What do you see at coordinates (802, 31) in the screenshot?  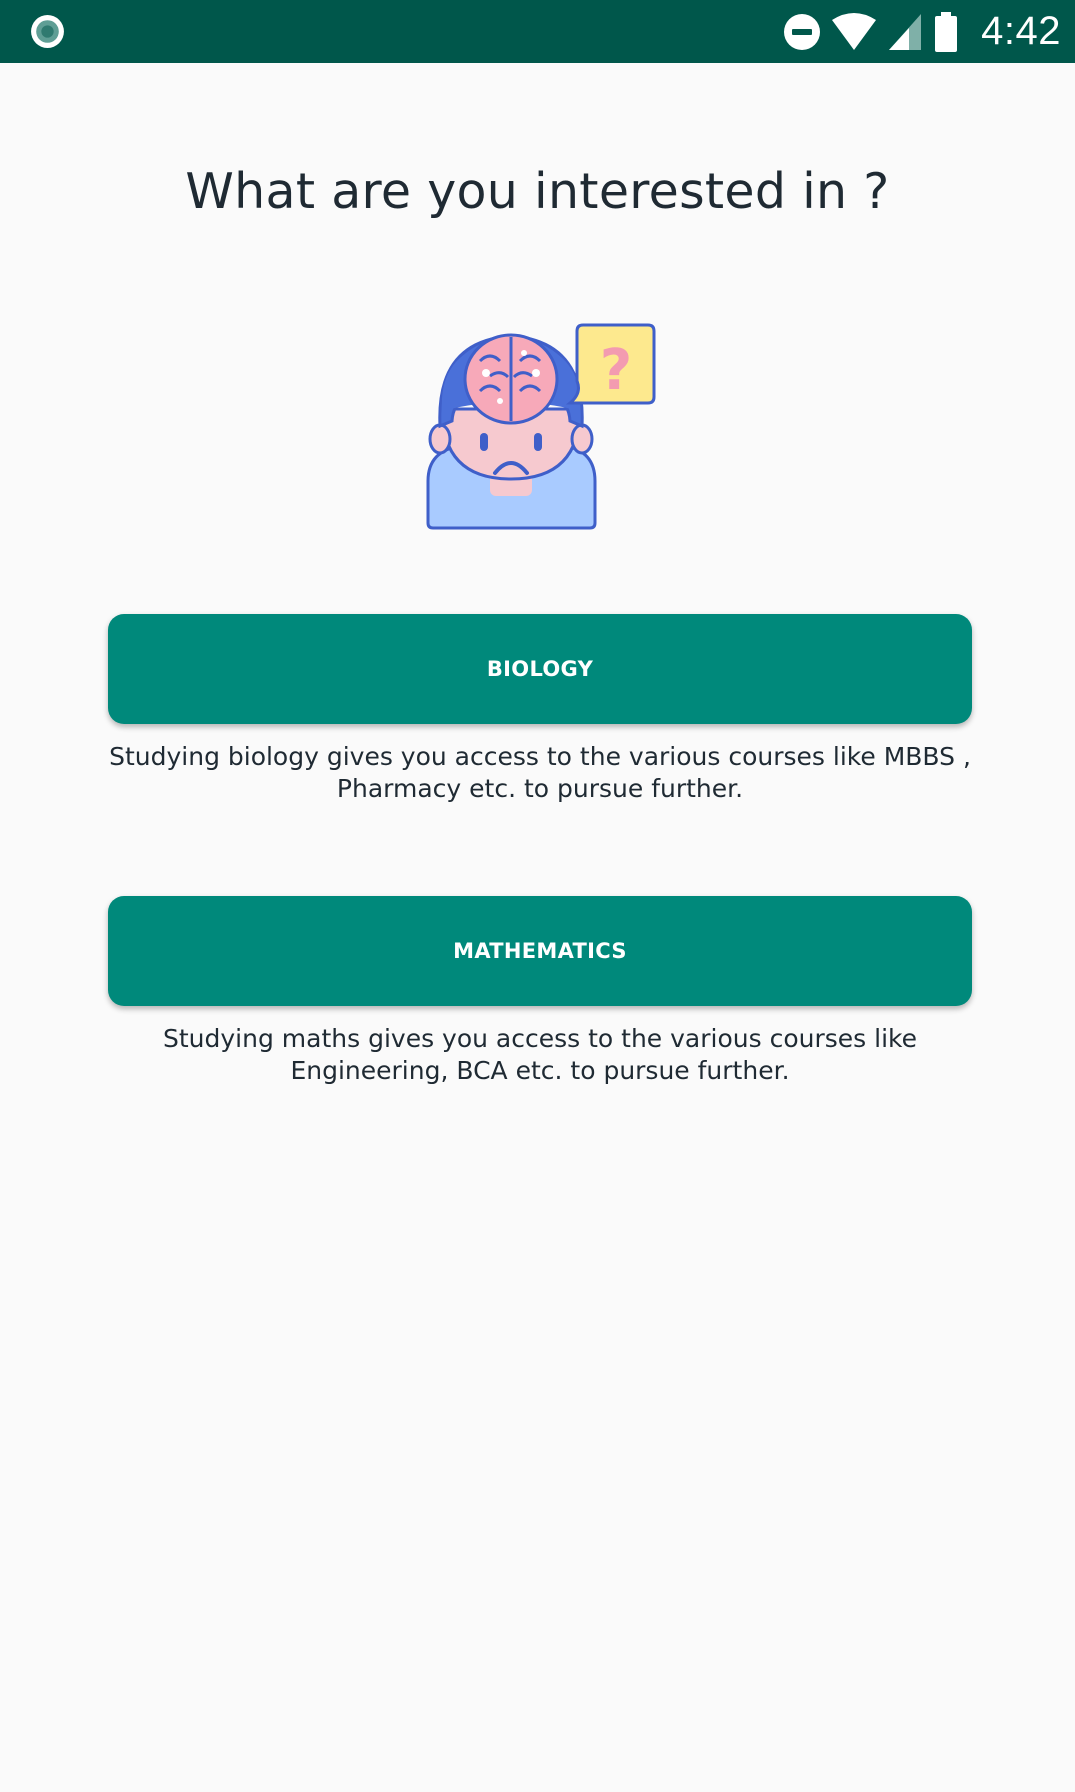 I see `do-not-disturb-icon` at bounding box center [802, 31].